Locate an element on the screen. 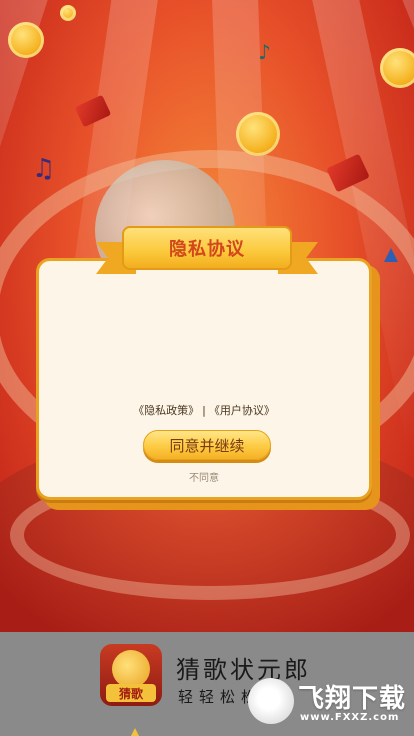 Image resolution: width=414 pixels, height=736 pixels. agreement-links: 《隐私政策》 | 《用户协议》 is located at coordinates (204, 410).